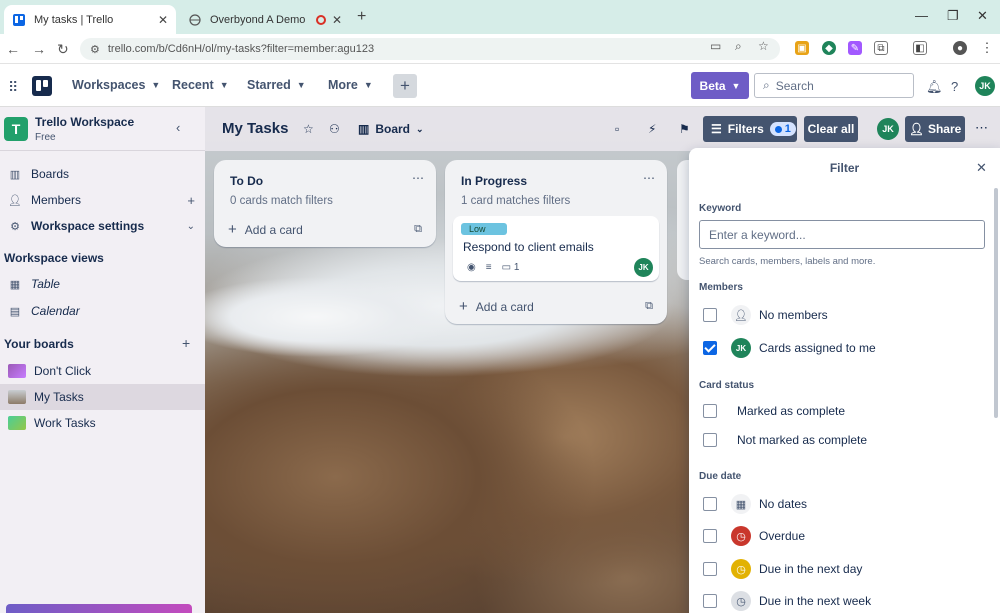  I want to click on profile-icon: ●, so click(960, 48).